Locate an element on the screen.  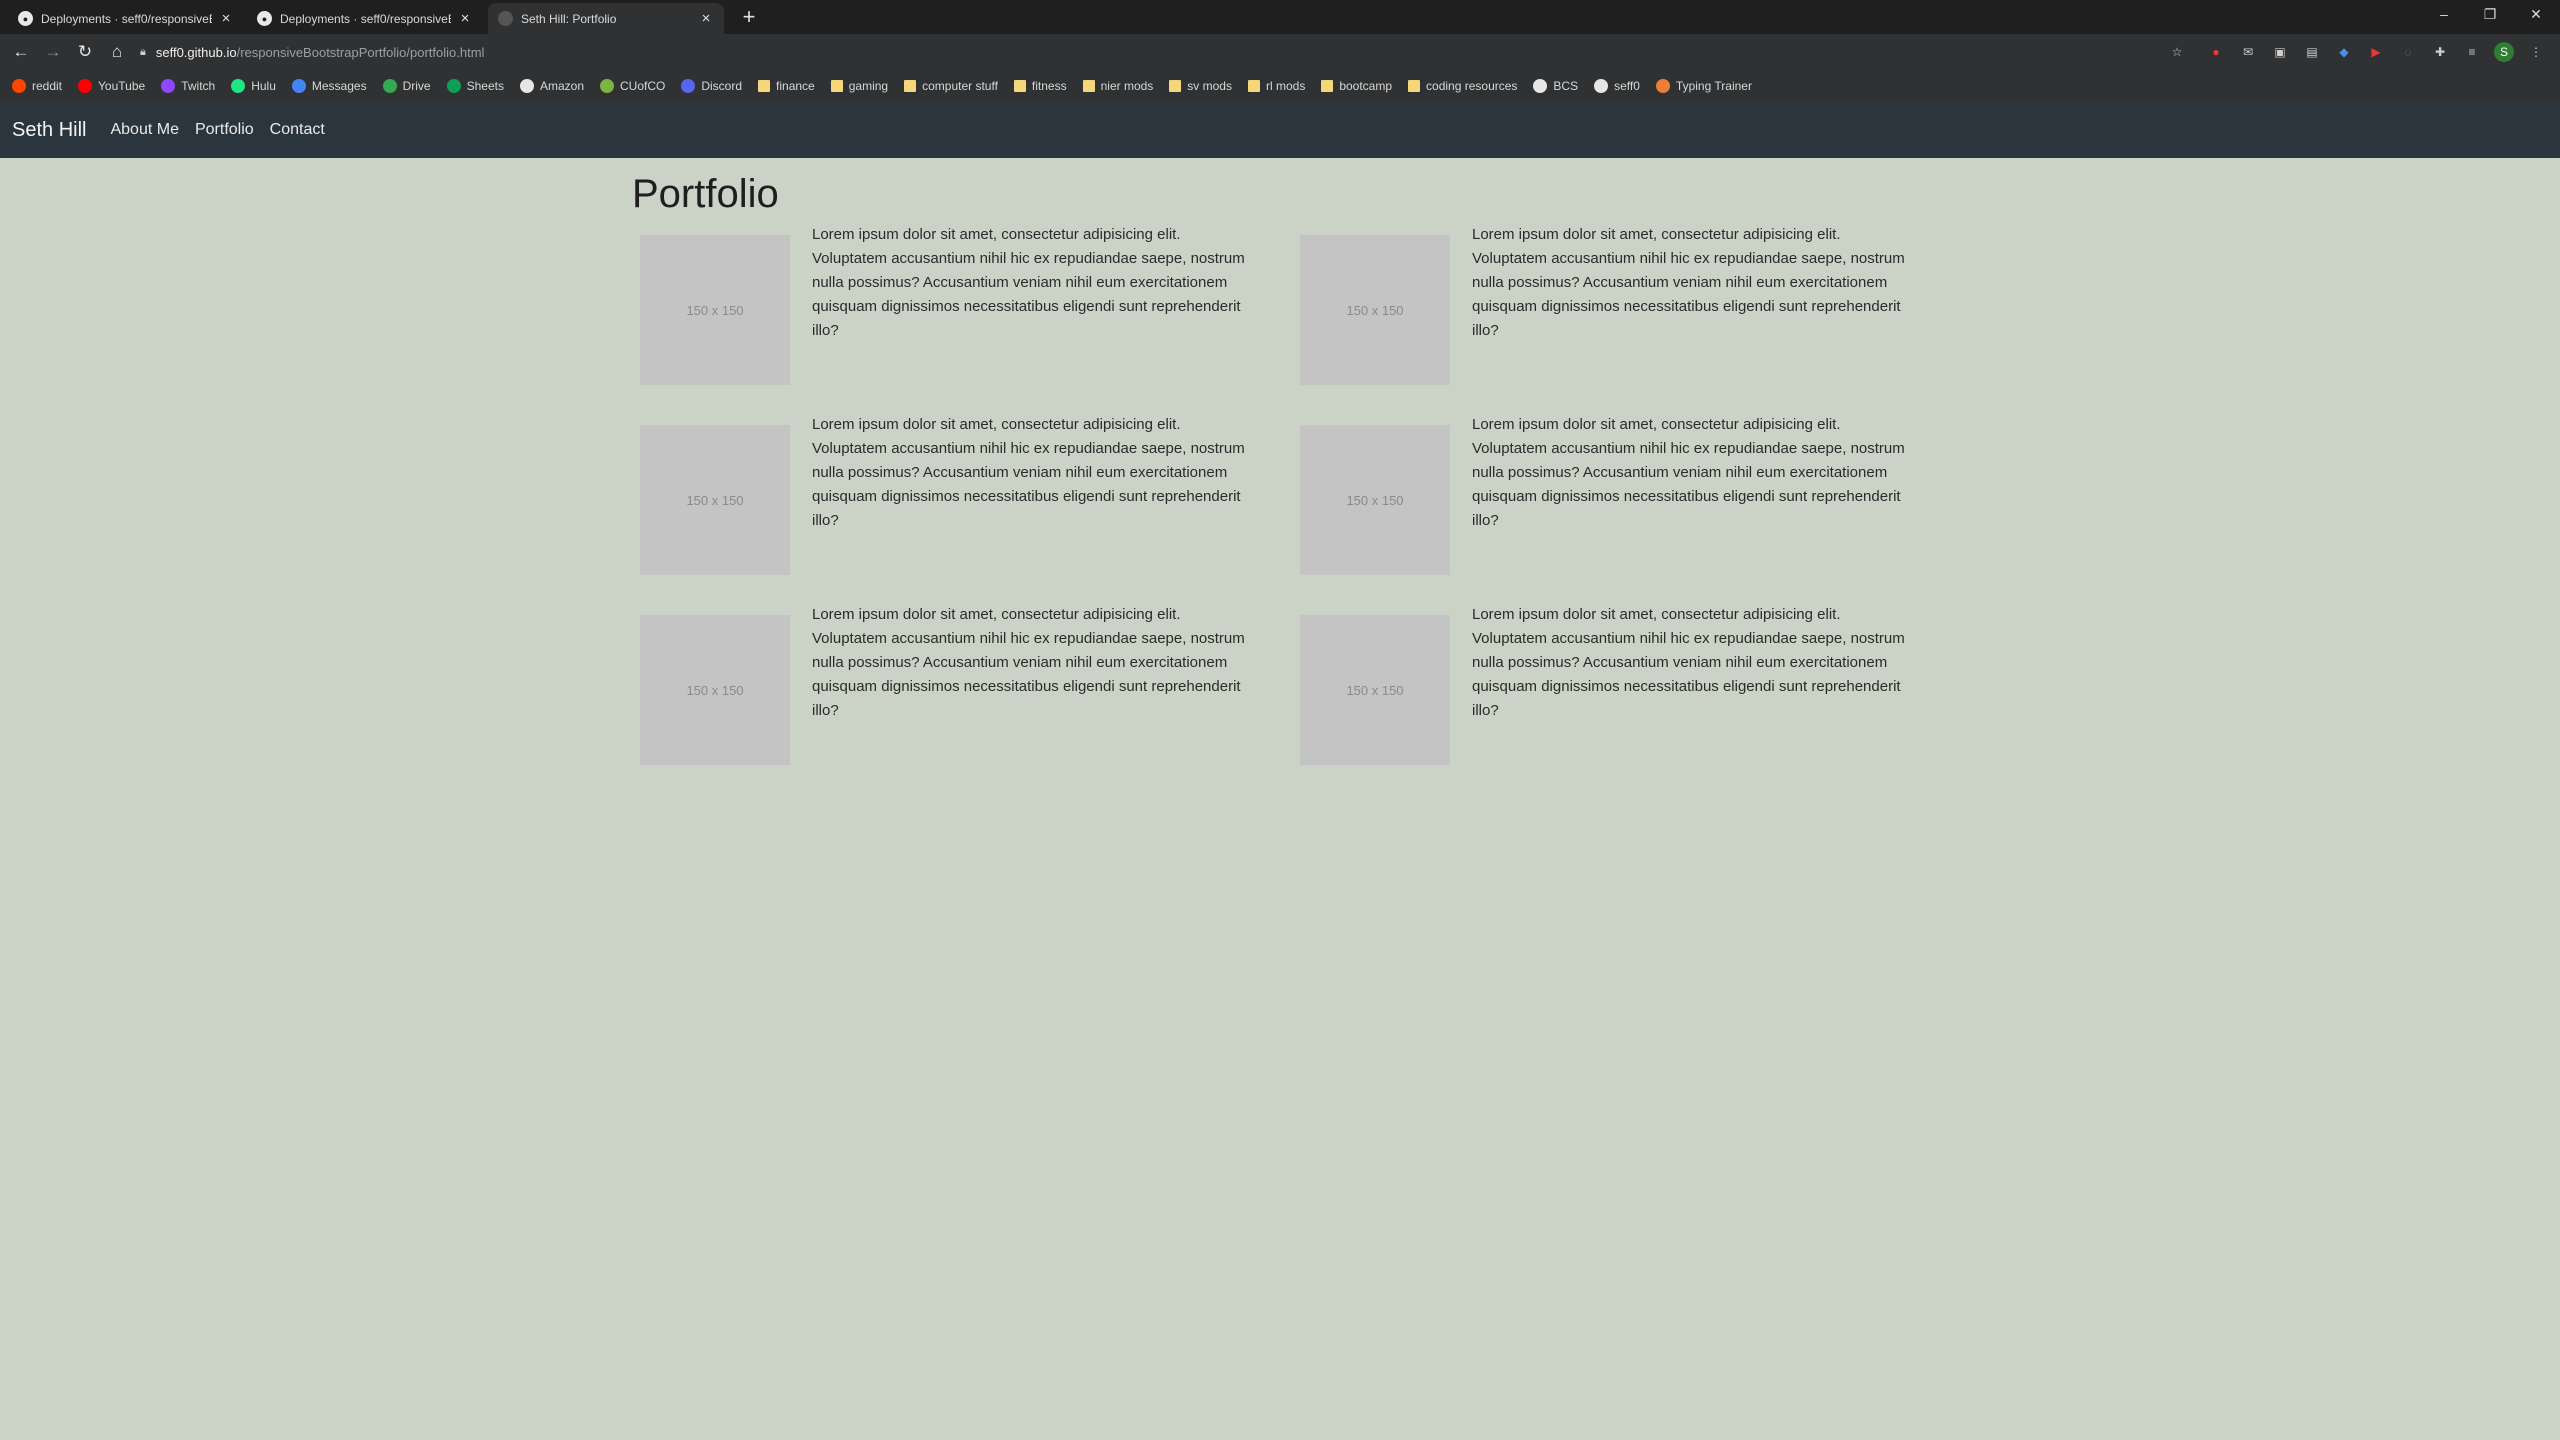
bookmark-item: finance is located at coordinates (786, 86).